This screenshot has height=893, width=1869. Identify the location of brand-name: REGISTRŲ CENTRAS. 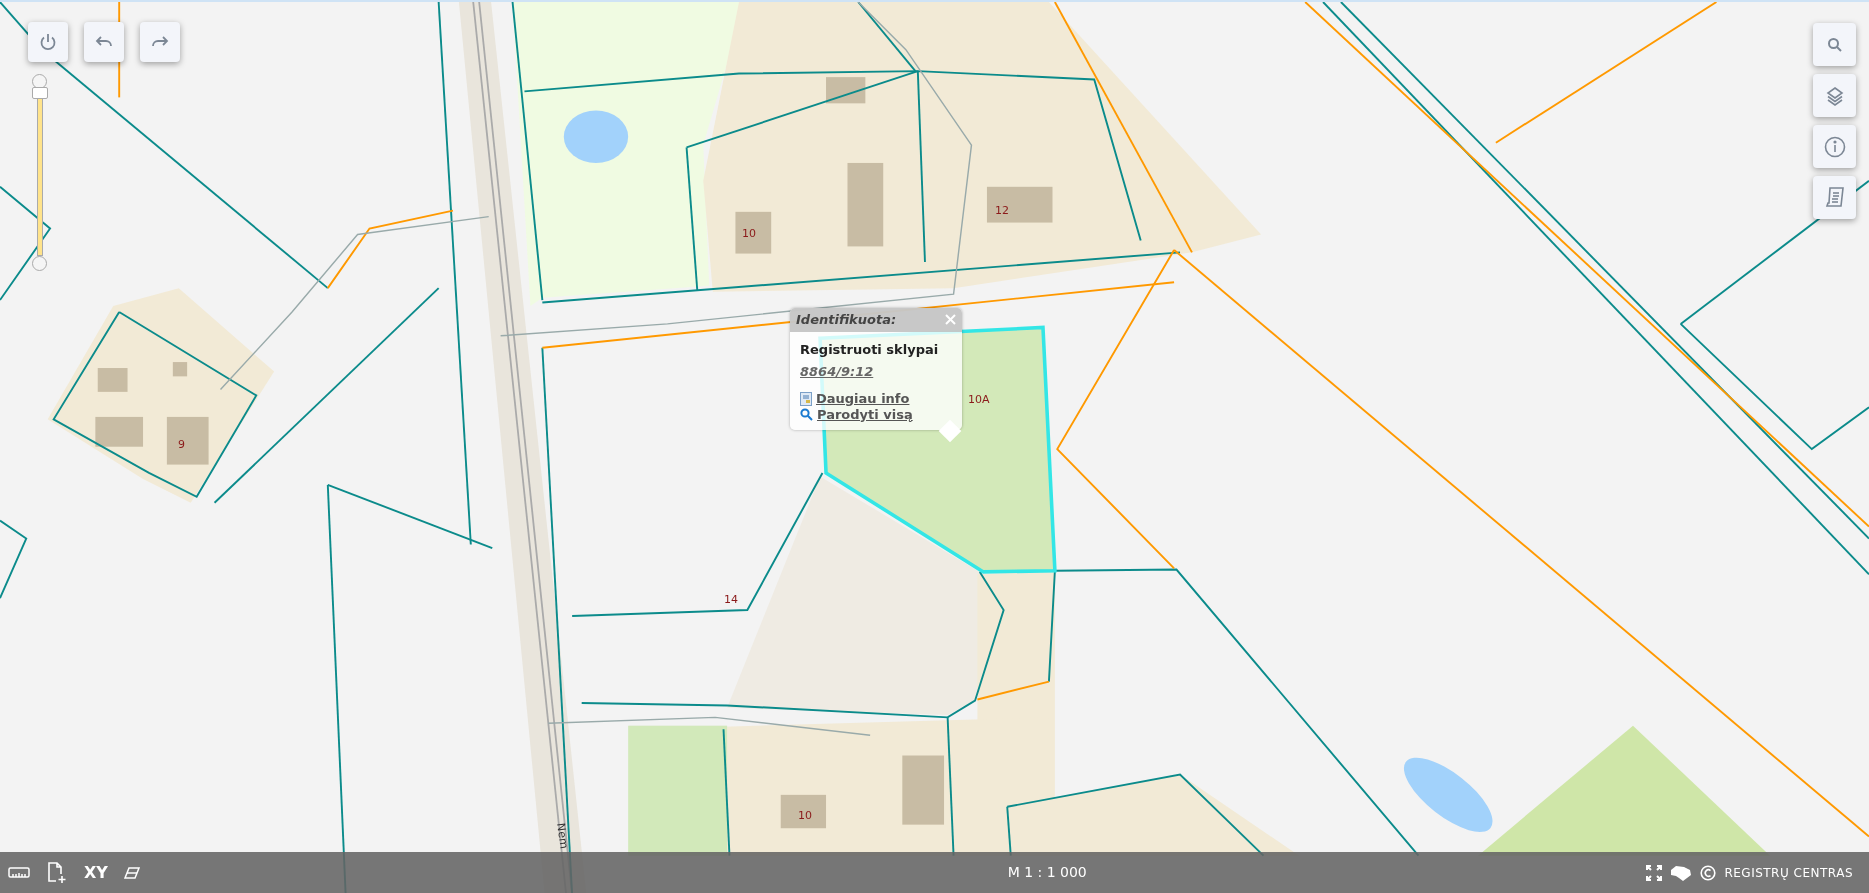
(1788, 873).